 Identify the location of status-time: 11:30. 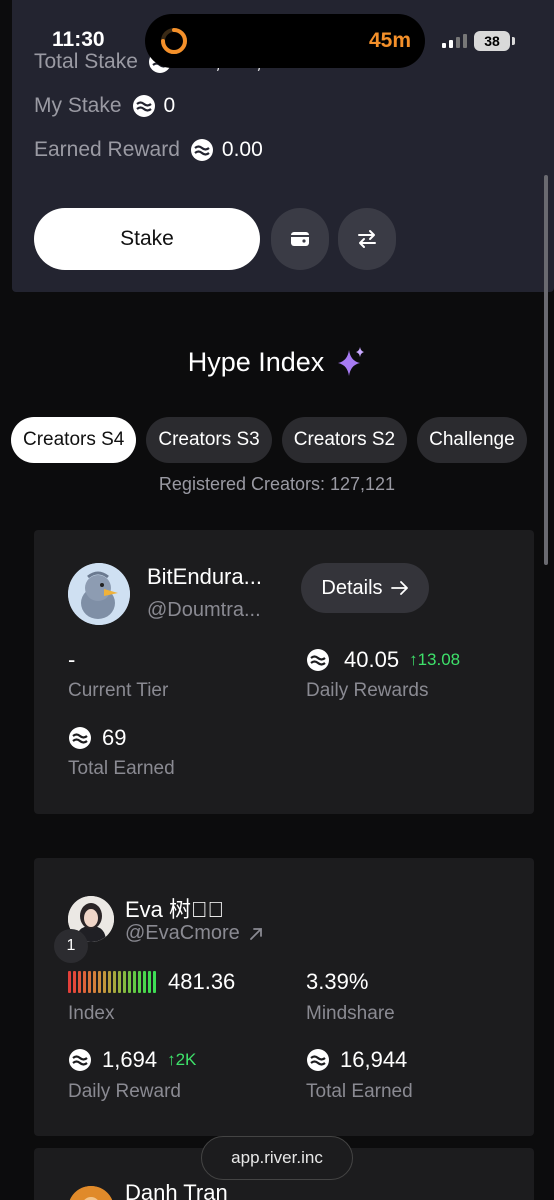
(78, 39).